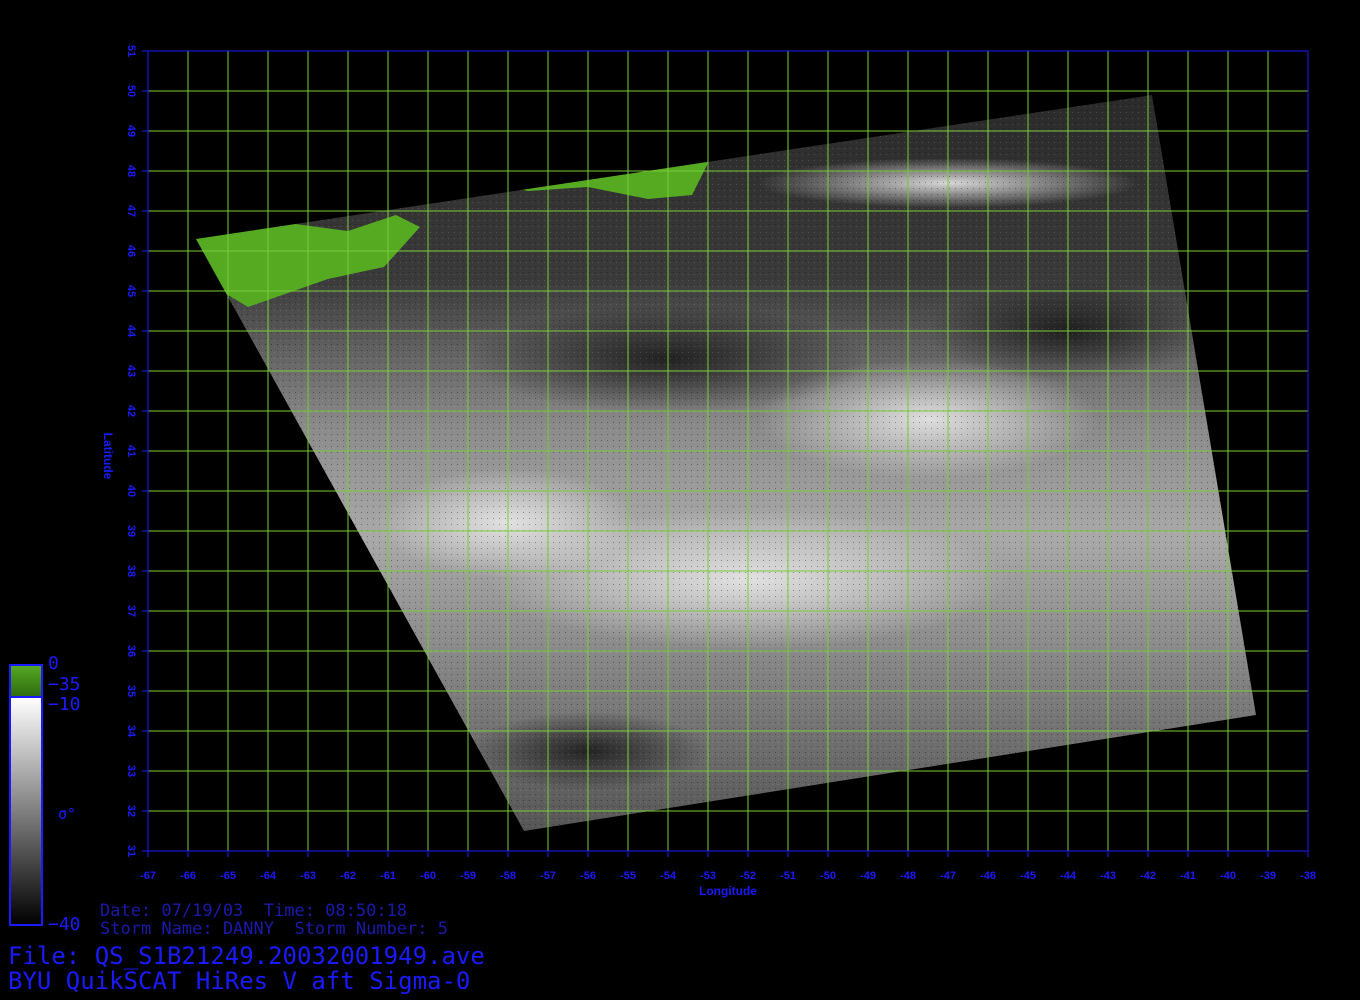  I want to click on x-tick-label: -55, so click(628, 876).